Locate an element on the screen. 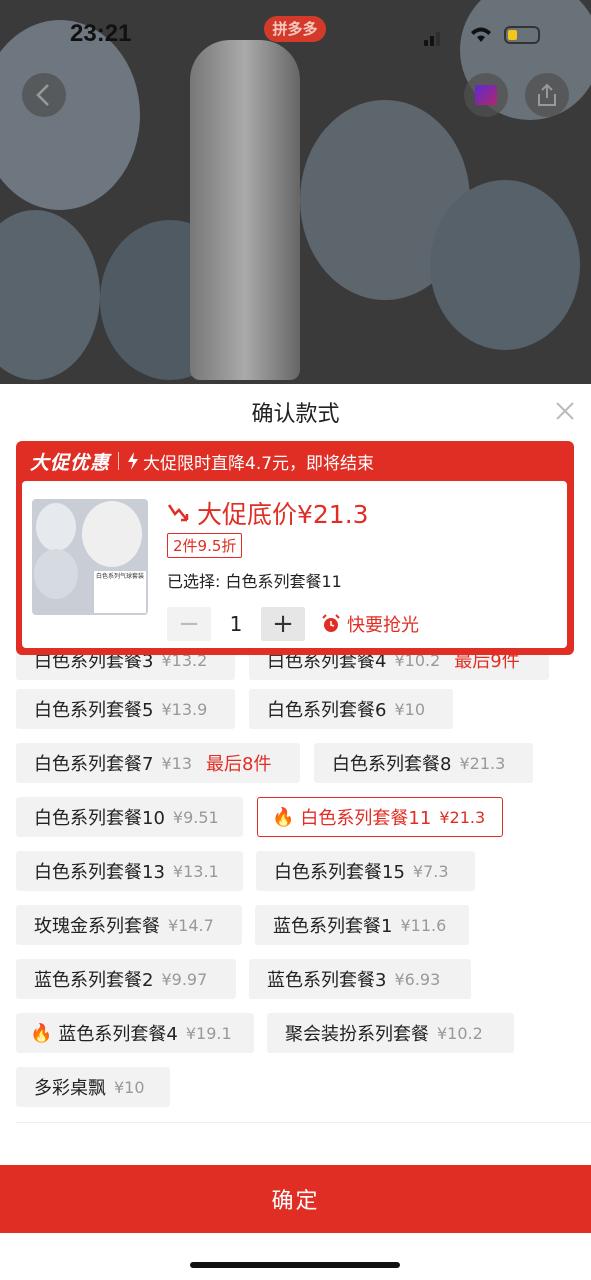 The width and height of the screenshot is (591, 1280). alarm-clock-icon is located at coordinates (331, 623).